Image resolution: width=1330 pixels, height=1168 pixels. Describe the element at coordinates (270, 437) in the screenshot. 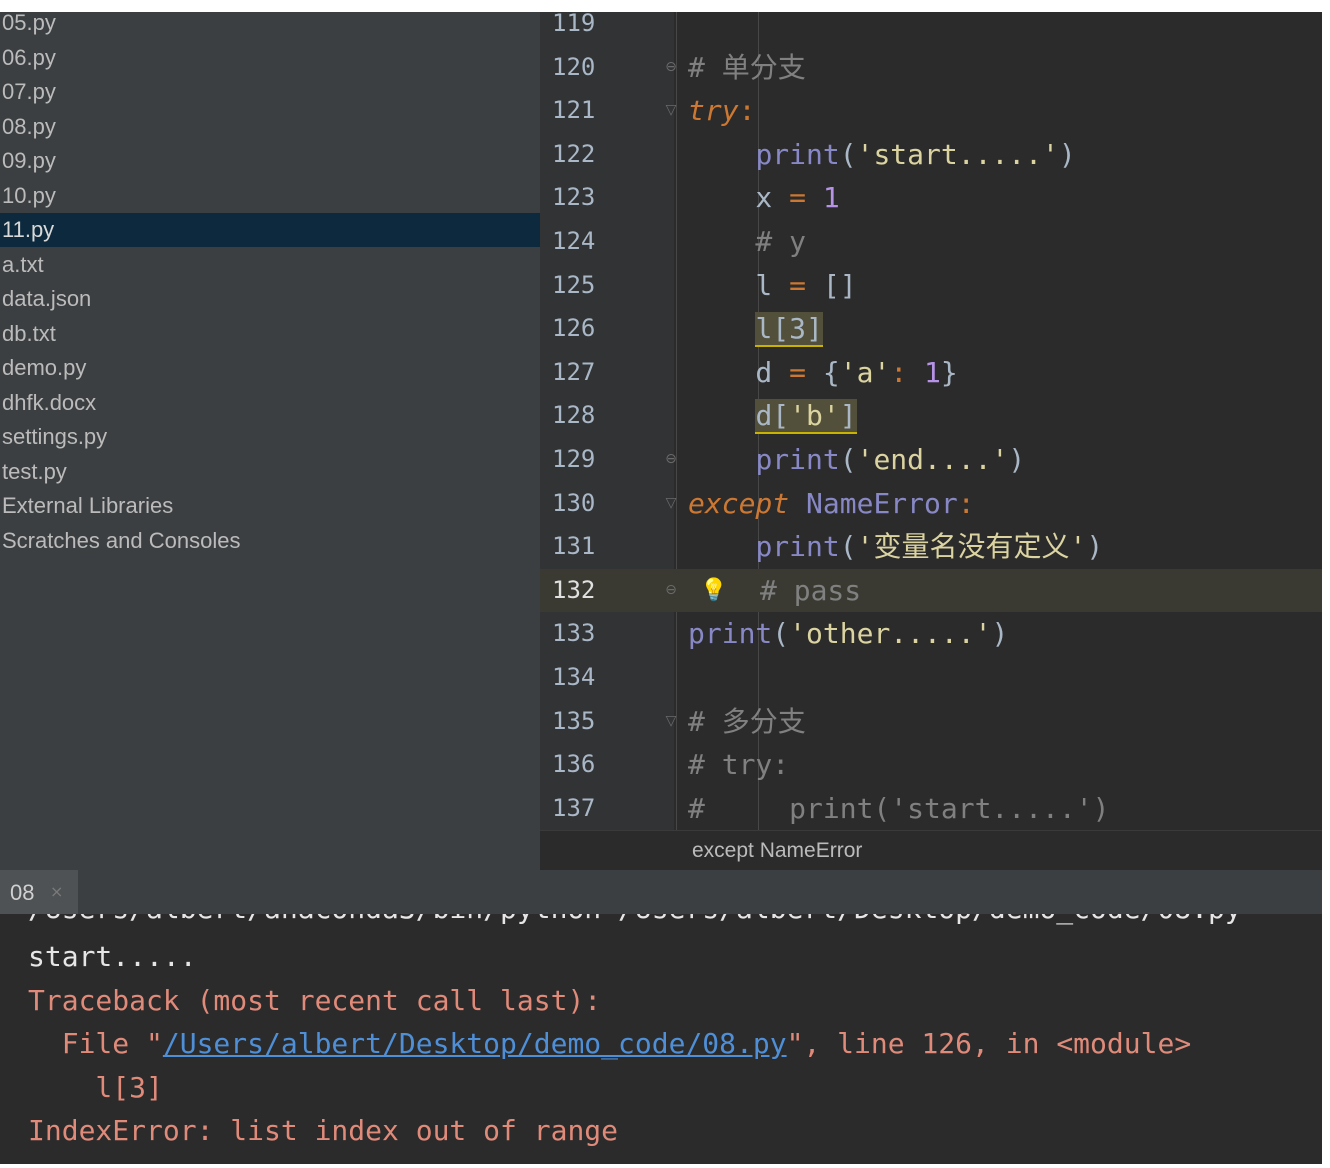

I see `file-tree-item: settings.py` at that location.